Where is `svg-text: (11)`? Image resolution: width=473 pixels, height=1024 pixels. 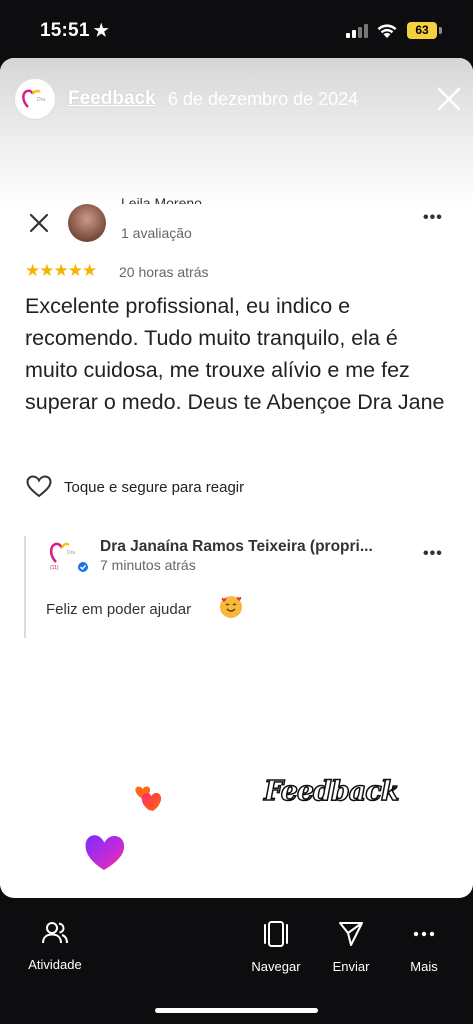 svg-text: (11) is located at coordinates (54, 568).